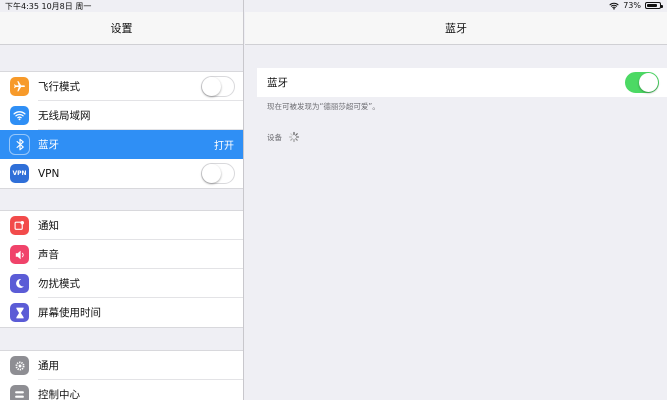 The width and height of the screenshot is (667, 400). Describe the element at coordinates (19, 392) in the screenshot. I see `control-center-icon` at that location.